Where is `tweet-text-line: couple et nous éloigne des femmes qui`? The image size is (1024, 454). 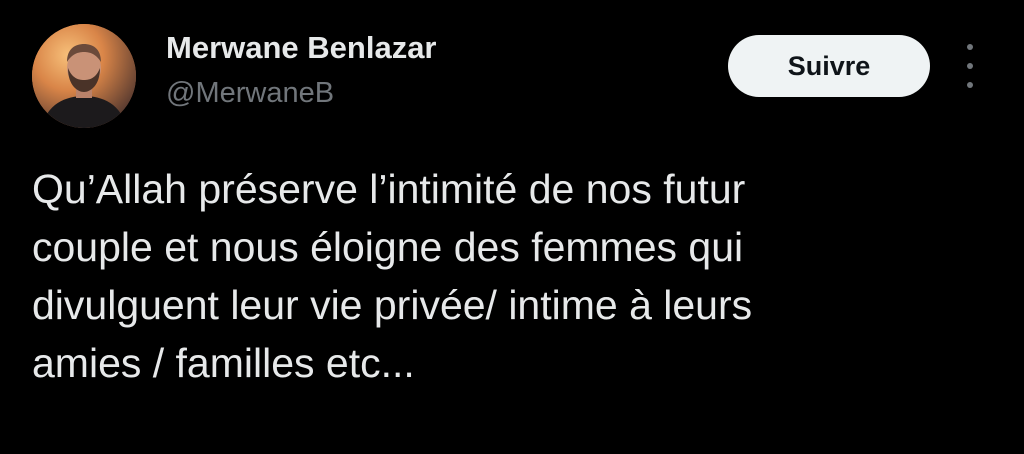
tweet-text-line: couple et nous éloigne des femmes qui is located at coordinates (388, 247).